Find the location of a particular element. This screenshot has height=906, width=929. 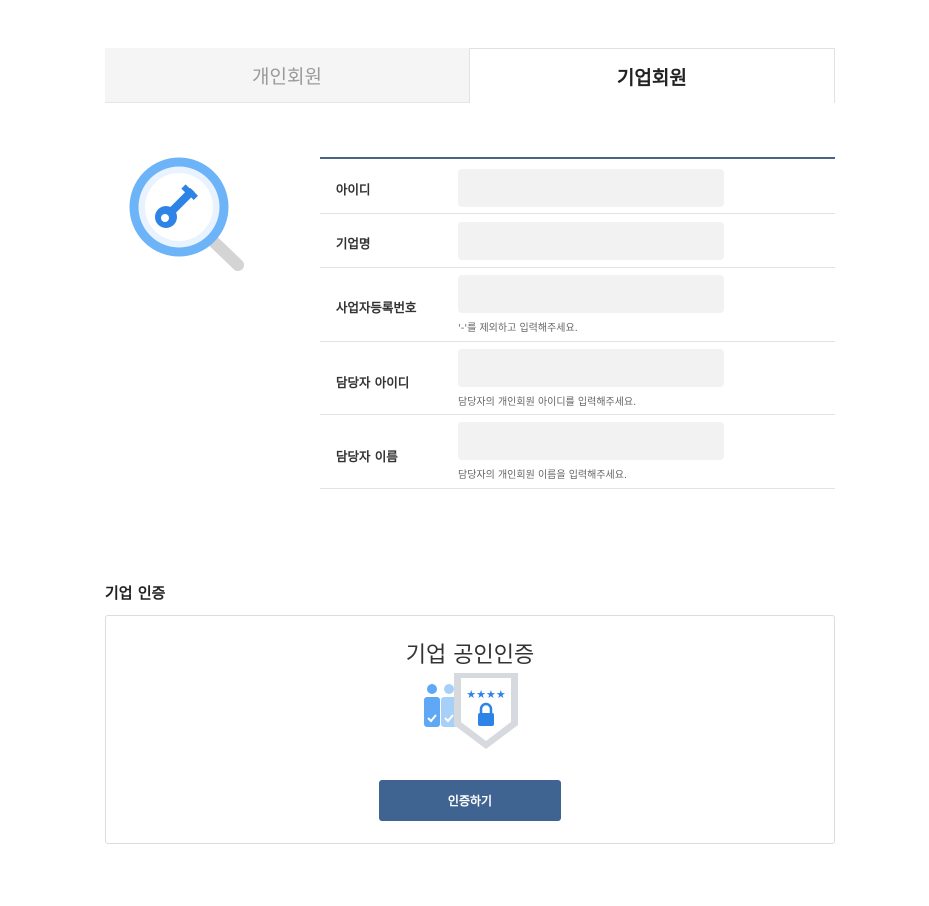

manager-name-label: 담당자 이름 is located at coordinates (367, 456).